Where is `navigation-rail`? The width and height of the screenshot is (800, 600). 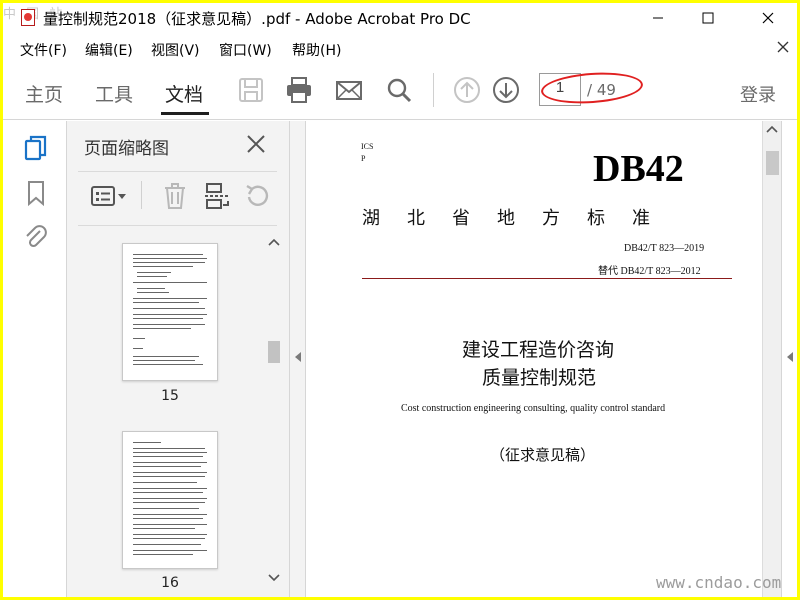 navigation-rail is located at coordinates (35, 359).